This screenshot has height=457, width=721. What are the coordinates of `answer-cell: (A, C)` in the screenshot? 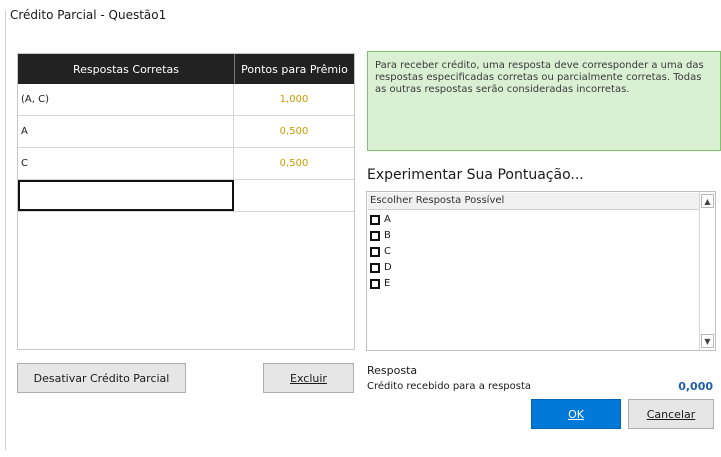 It's located at (126, 99).